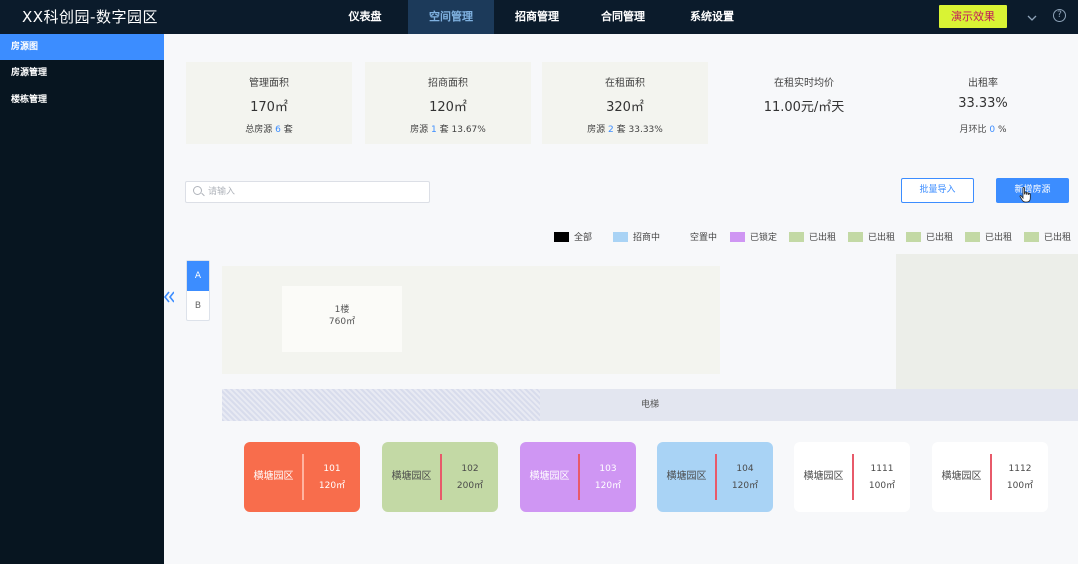 The width and height of the screenshot is (1078, 564). I want to click on elevator-label: 电梯, so click(649, 405).